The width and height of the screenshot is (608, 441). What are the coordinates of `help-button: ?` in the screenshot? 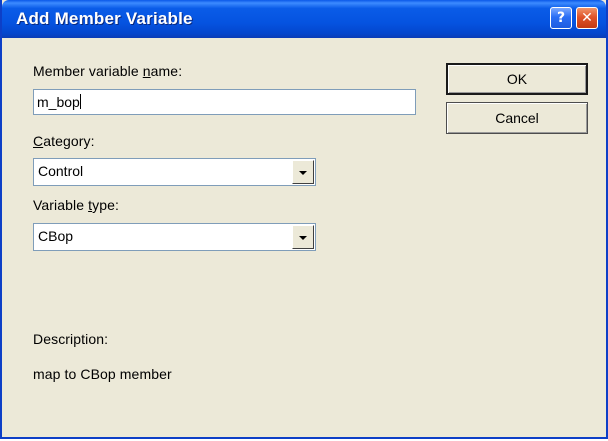 It's located at (561, 18).